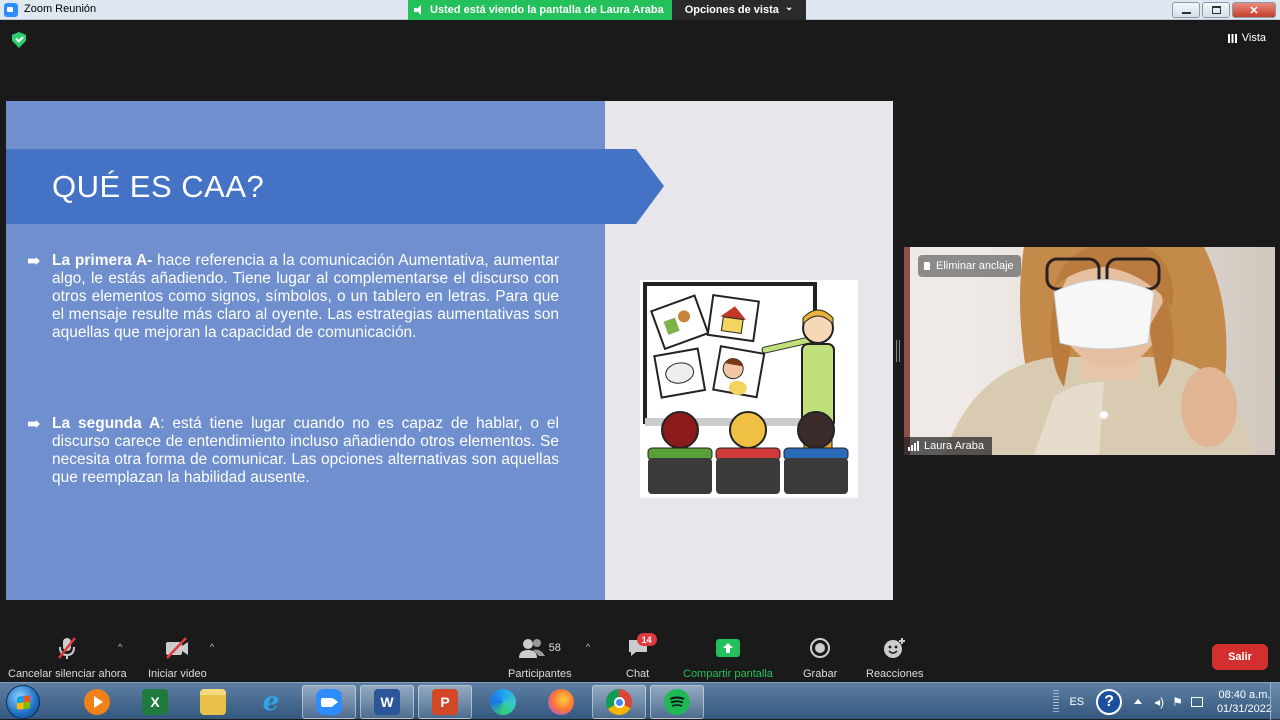 This screenshot has height=720, width=1280. Describe the element at coordinates (539, 648) in the screenshot. I see `participants-icon: 58` at that location.